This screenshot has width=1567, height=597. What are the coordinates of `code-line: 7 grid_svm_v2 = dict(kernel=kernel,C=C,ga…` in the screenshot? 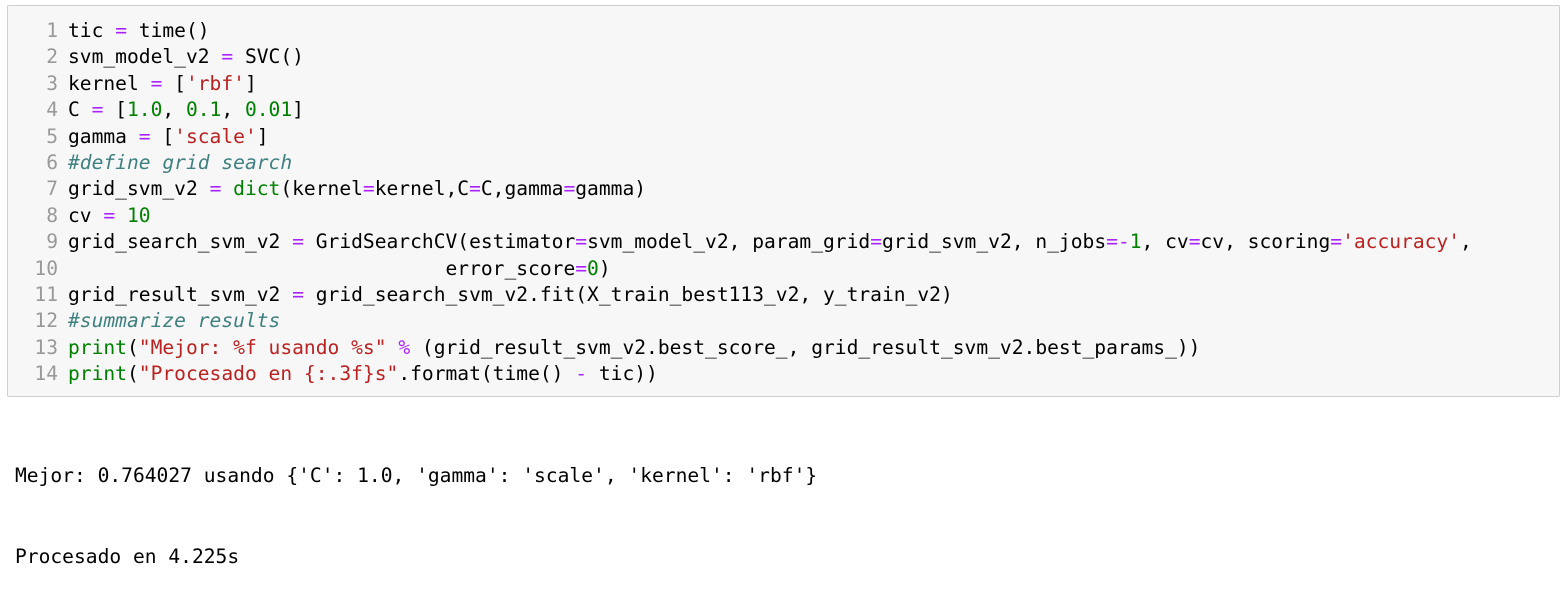 It's located at (783, 189).